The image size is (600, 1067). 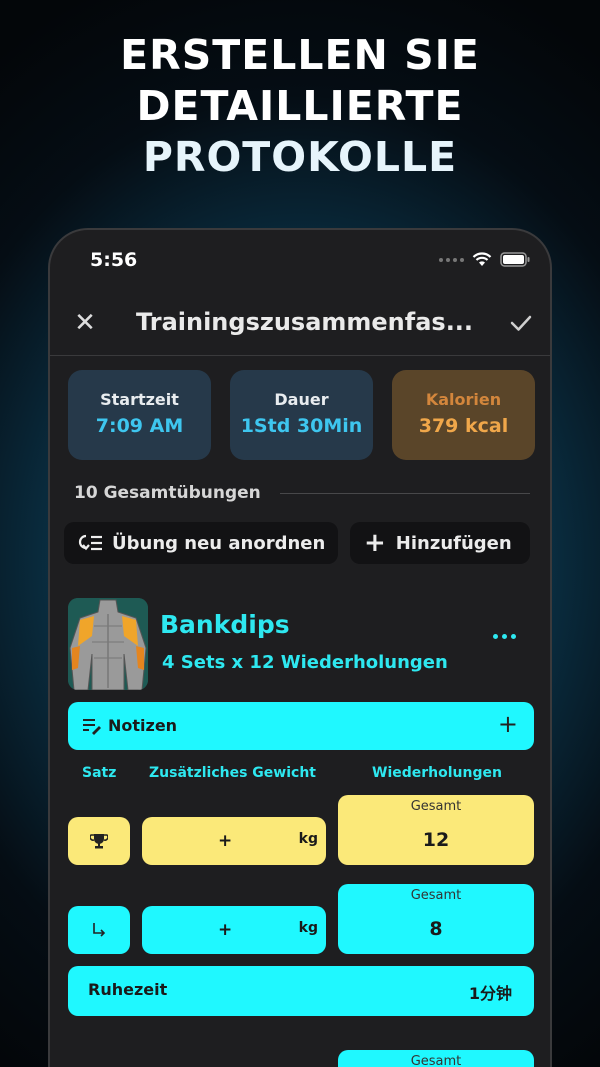 I want to click on stat-value: 1Std 30Min, so click(x=301, y=426).